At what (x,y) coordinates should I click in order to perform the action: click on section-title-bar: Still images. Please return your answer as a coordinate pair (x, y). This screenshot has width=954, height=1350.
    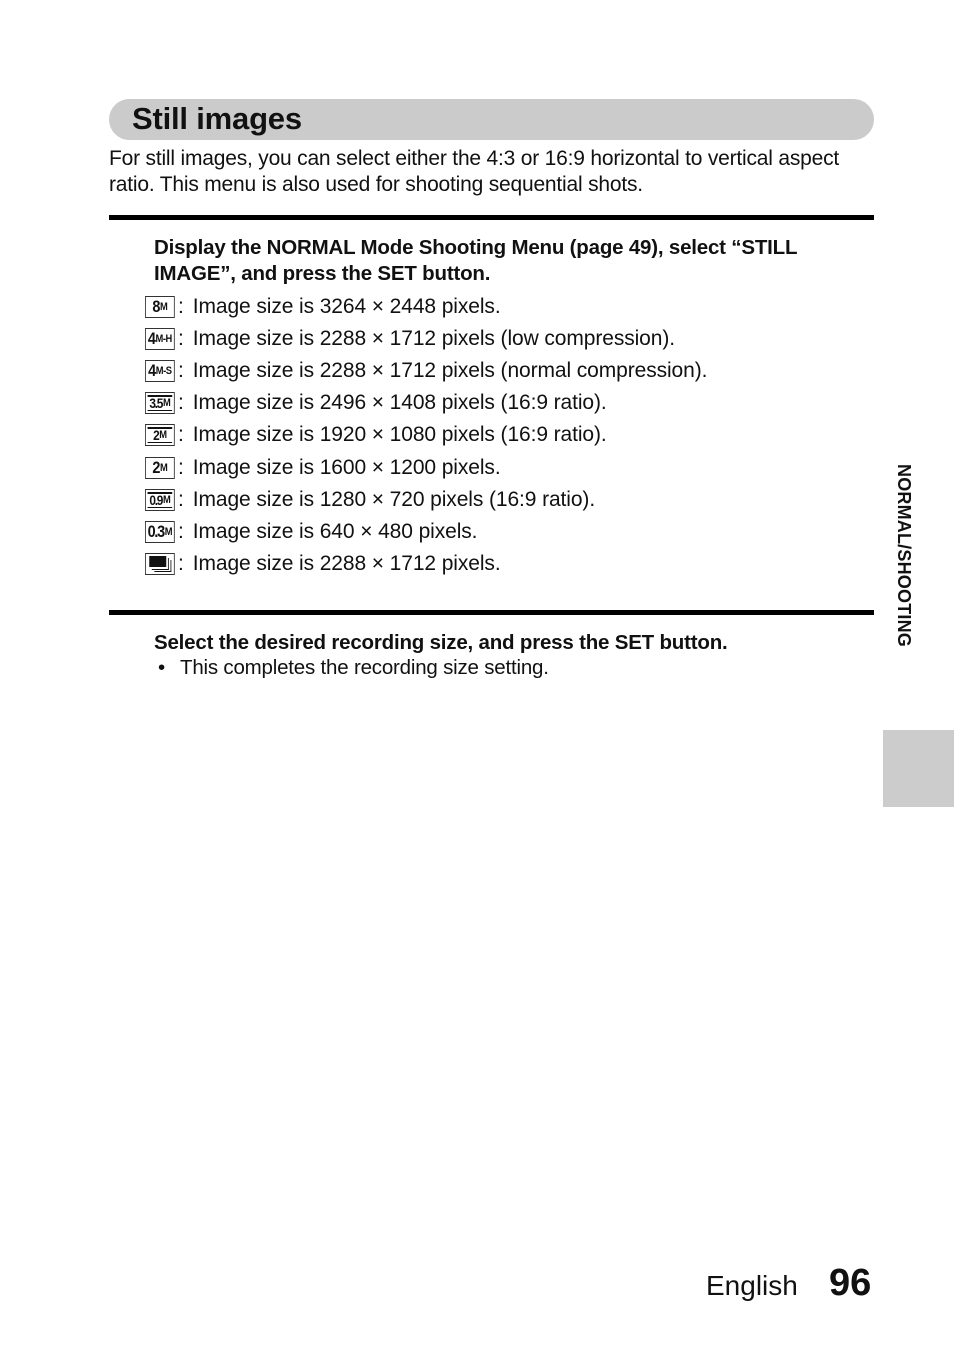
    Looking at the image, I should click on (491, 119).